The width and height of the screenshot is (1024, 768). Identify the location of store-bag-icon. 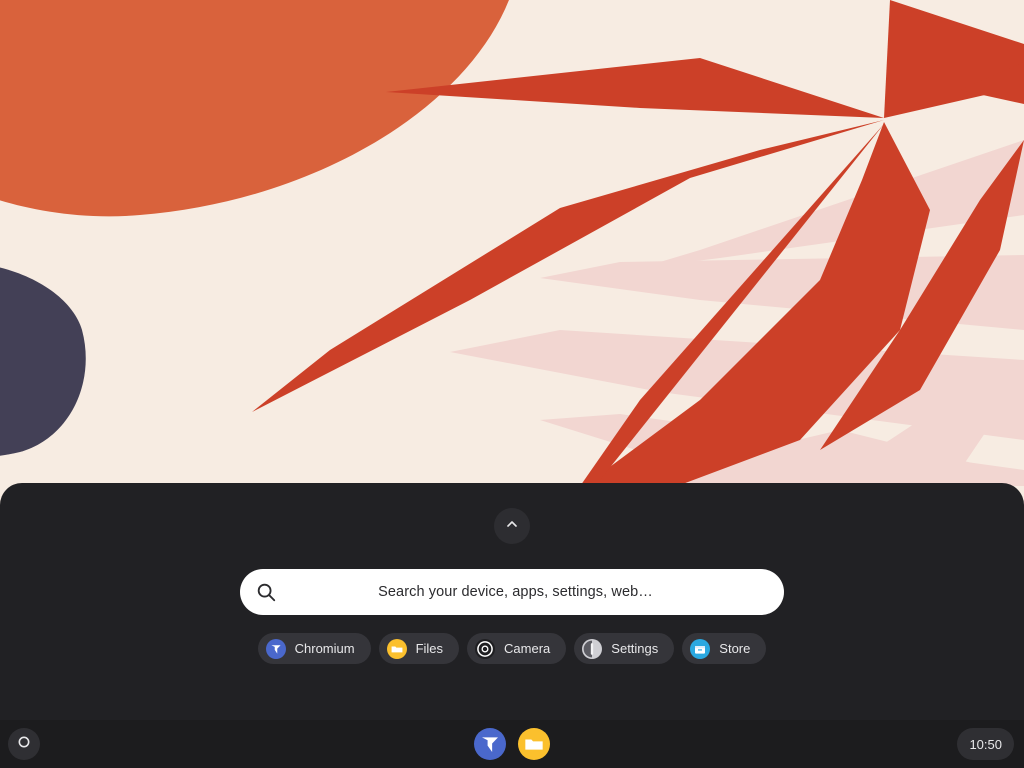
(700, 648).